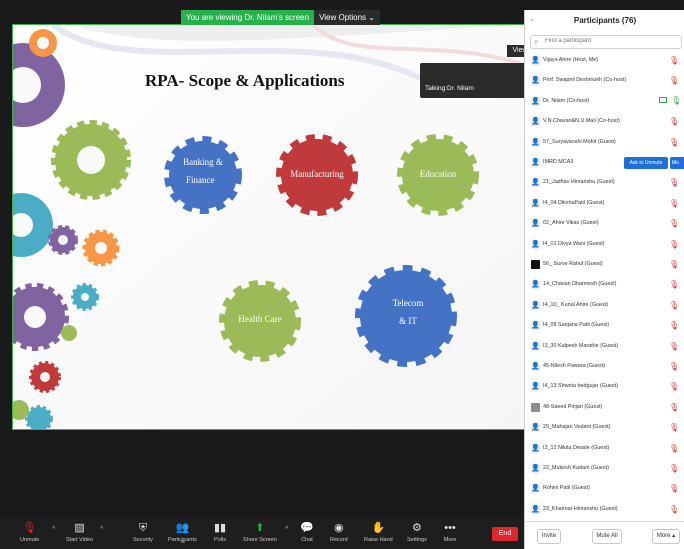  I want to click on more-options-button: More ▴, so click(666, 536).